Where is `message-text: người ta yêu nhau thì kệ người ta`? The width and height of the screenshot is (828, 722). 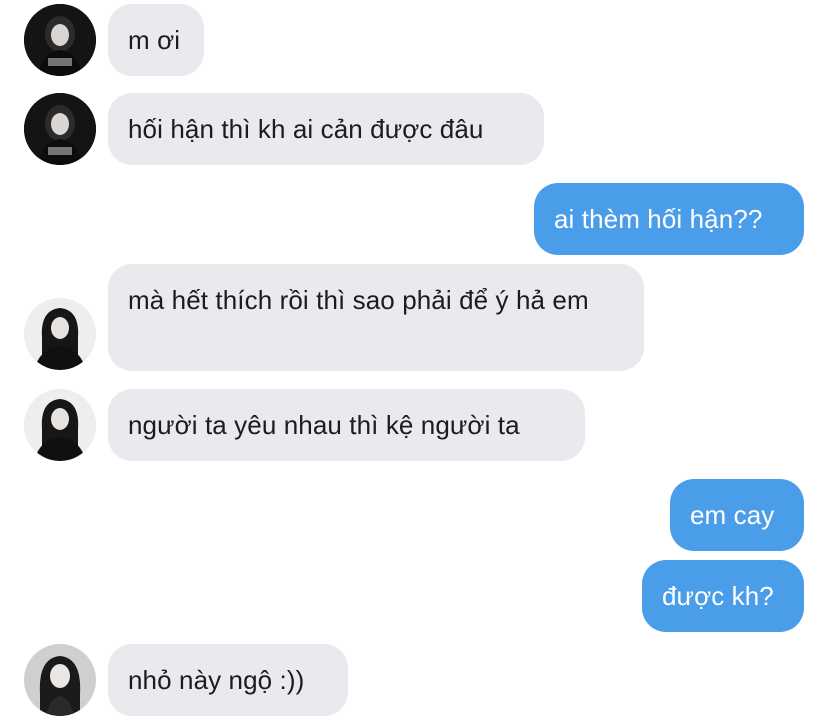
message-text: người ta yêu nhau thì kệ người ta is located at coordinates (324, 425).